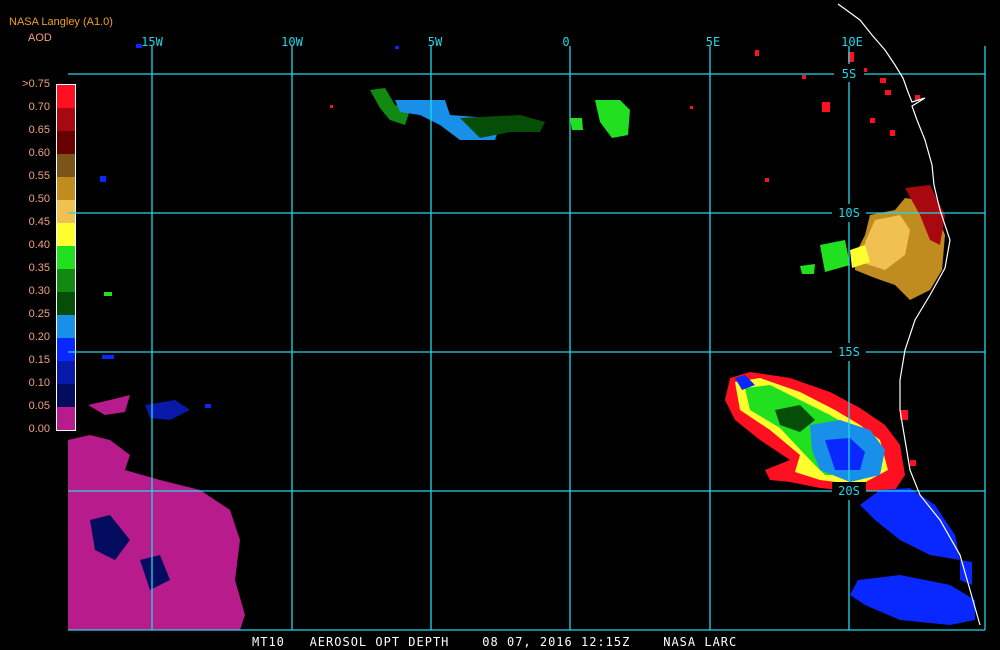 This screenshot has width=1000, height=650. What do you see at coordinates (565, 42) in the screenshot?
I see `lon-label-0: 0` at bounding box center [565, 42].